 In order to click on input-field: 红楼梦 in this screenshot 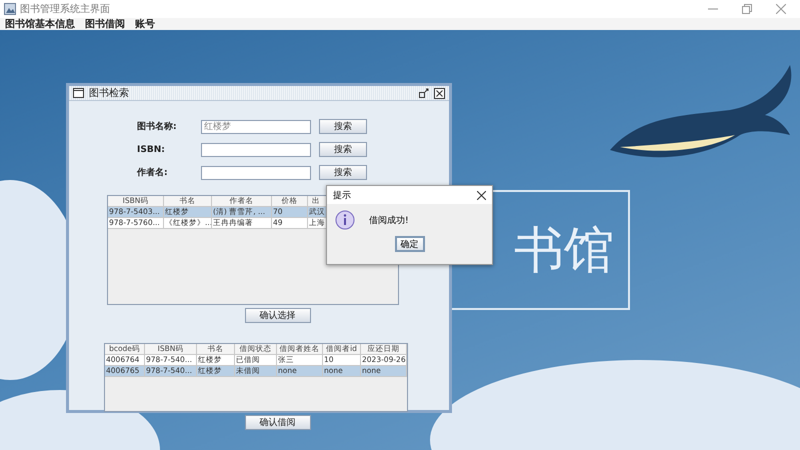, I will do `click(256, 127)`.